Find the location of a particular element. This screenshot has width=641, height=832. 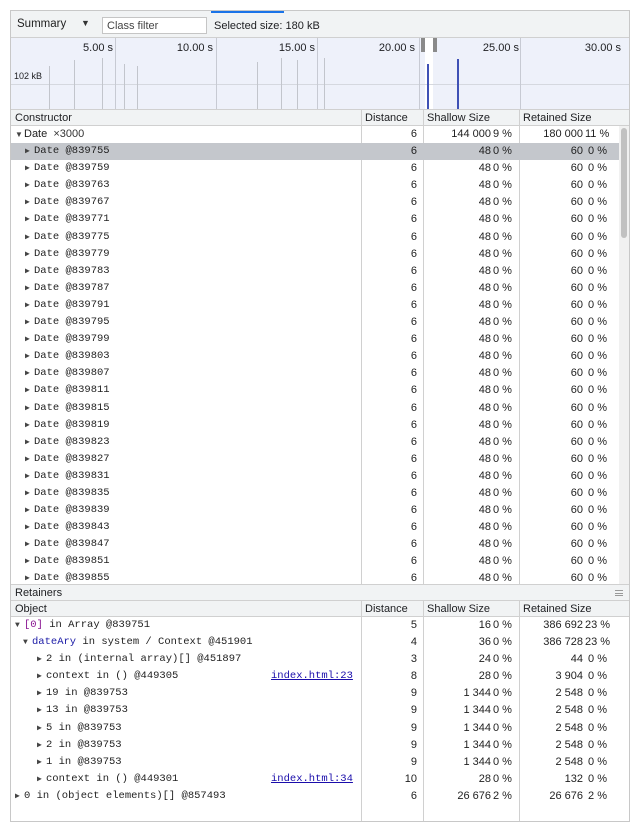

retainer-row: ▶ 19 in @839753 9 1 344 0 % 2 548 0 % is located at coordinates (315, 693).